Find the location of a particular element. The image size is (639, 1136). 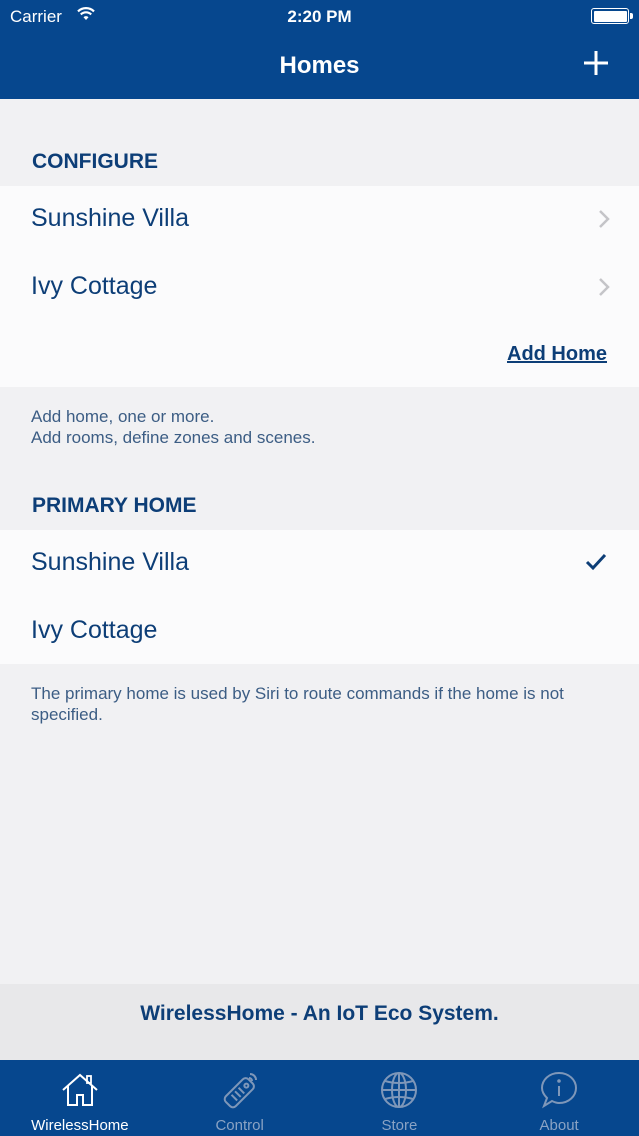

checkmark-icon is located at coordinates (596, 562).